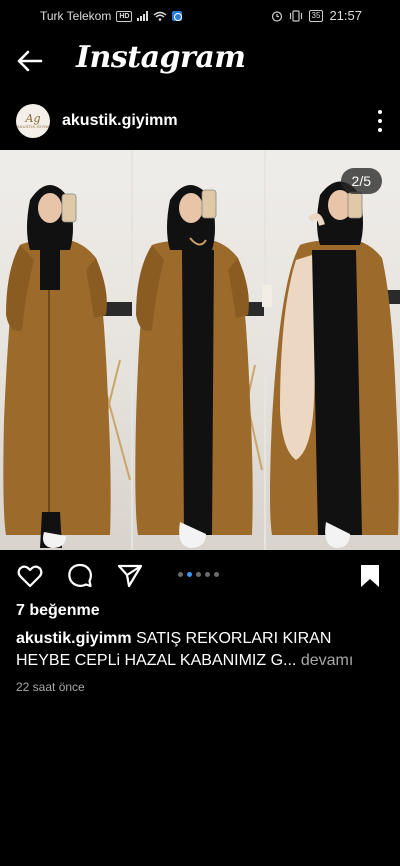 The image size is (400, 866). Describe the element at coordinates (324, 660) in the screenshot. I see `caption-more-link: devamı` at that location.